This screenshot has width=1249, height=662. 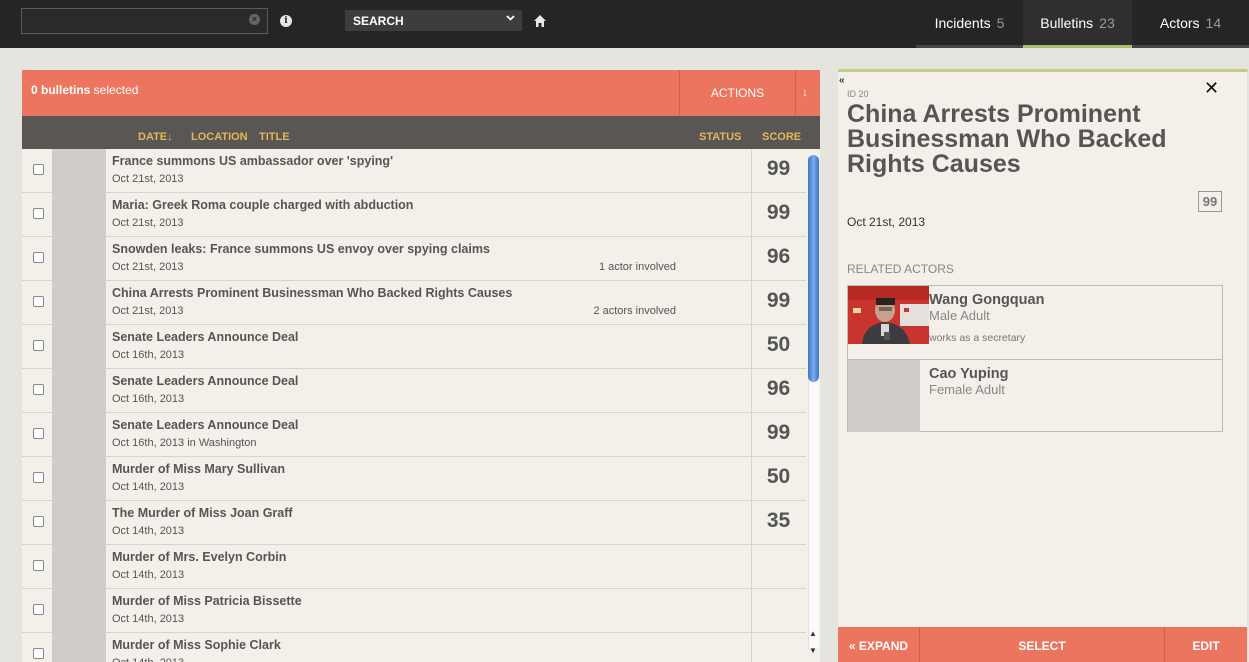 What do you see at coordinates (199, 557) in the screenshot?
I see `row-title: Murder of Mrs. Evelyn Corbin` at bounding box center [199, 557].